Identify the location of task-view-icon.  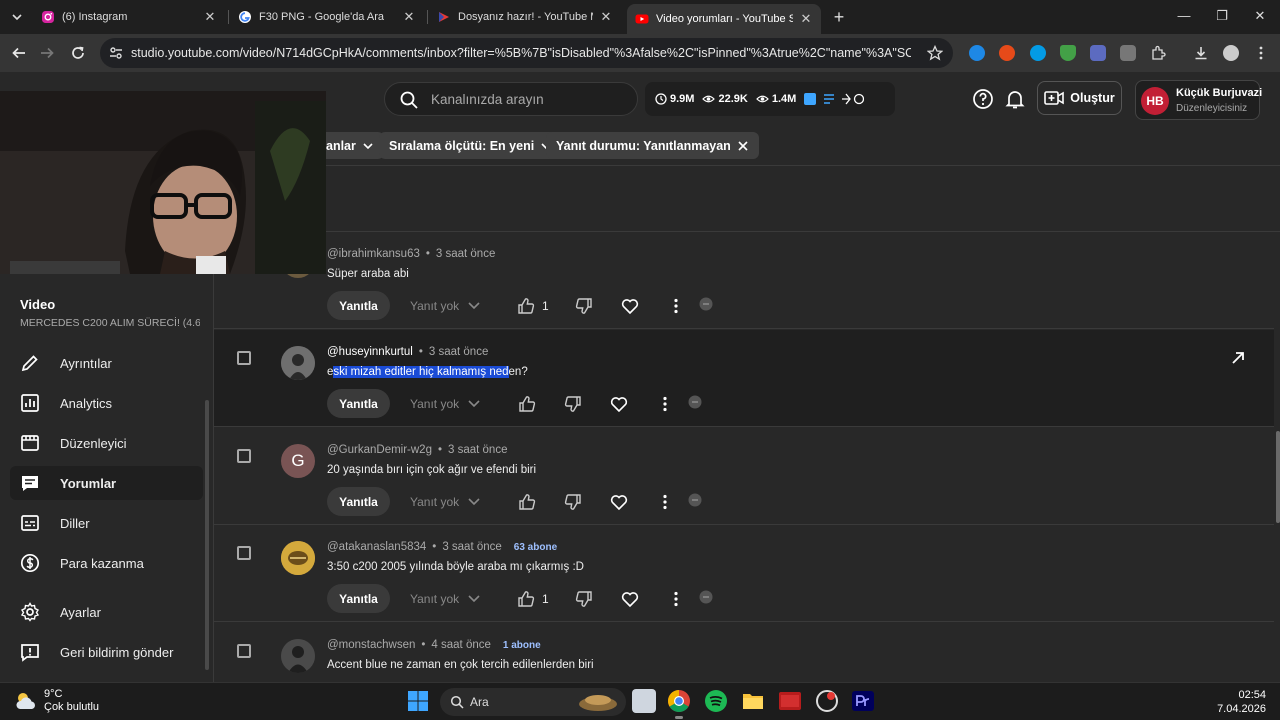
(644, 701).